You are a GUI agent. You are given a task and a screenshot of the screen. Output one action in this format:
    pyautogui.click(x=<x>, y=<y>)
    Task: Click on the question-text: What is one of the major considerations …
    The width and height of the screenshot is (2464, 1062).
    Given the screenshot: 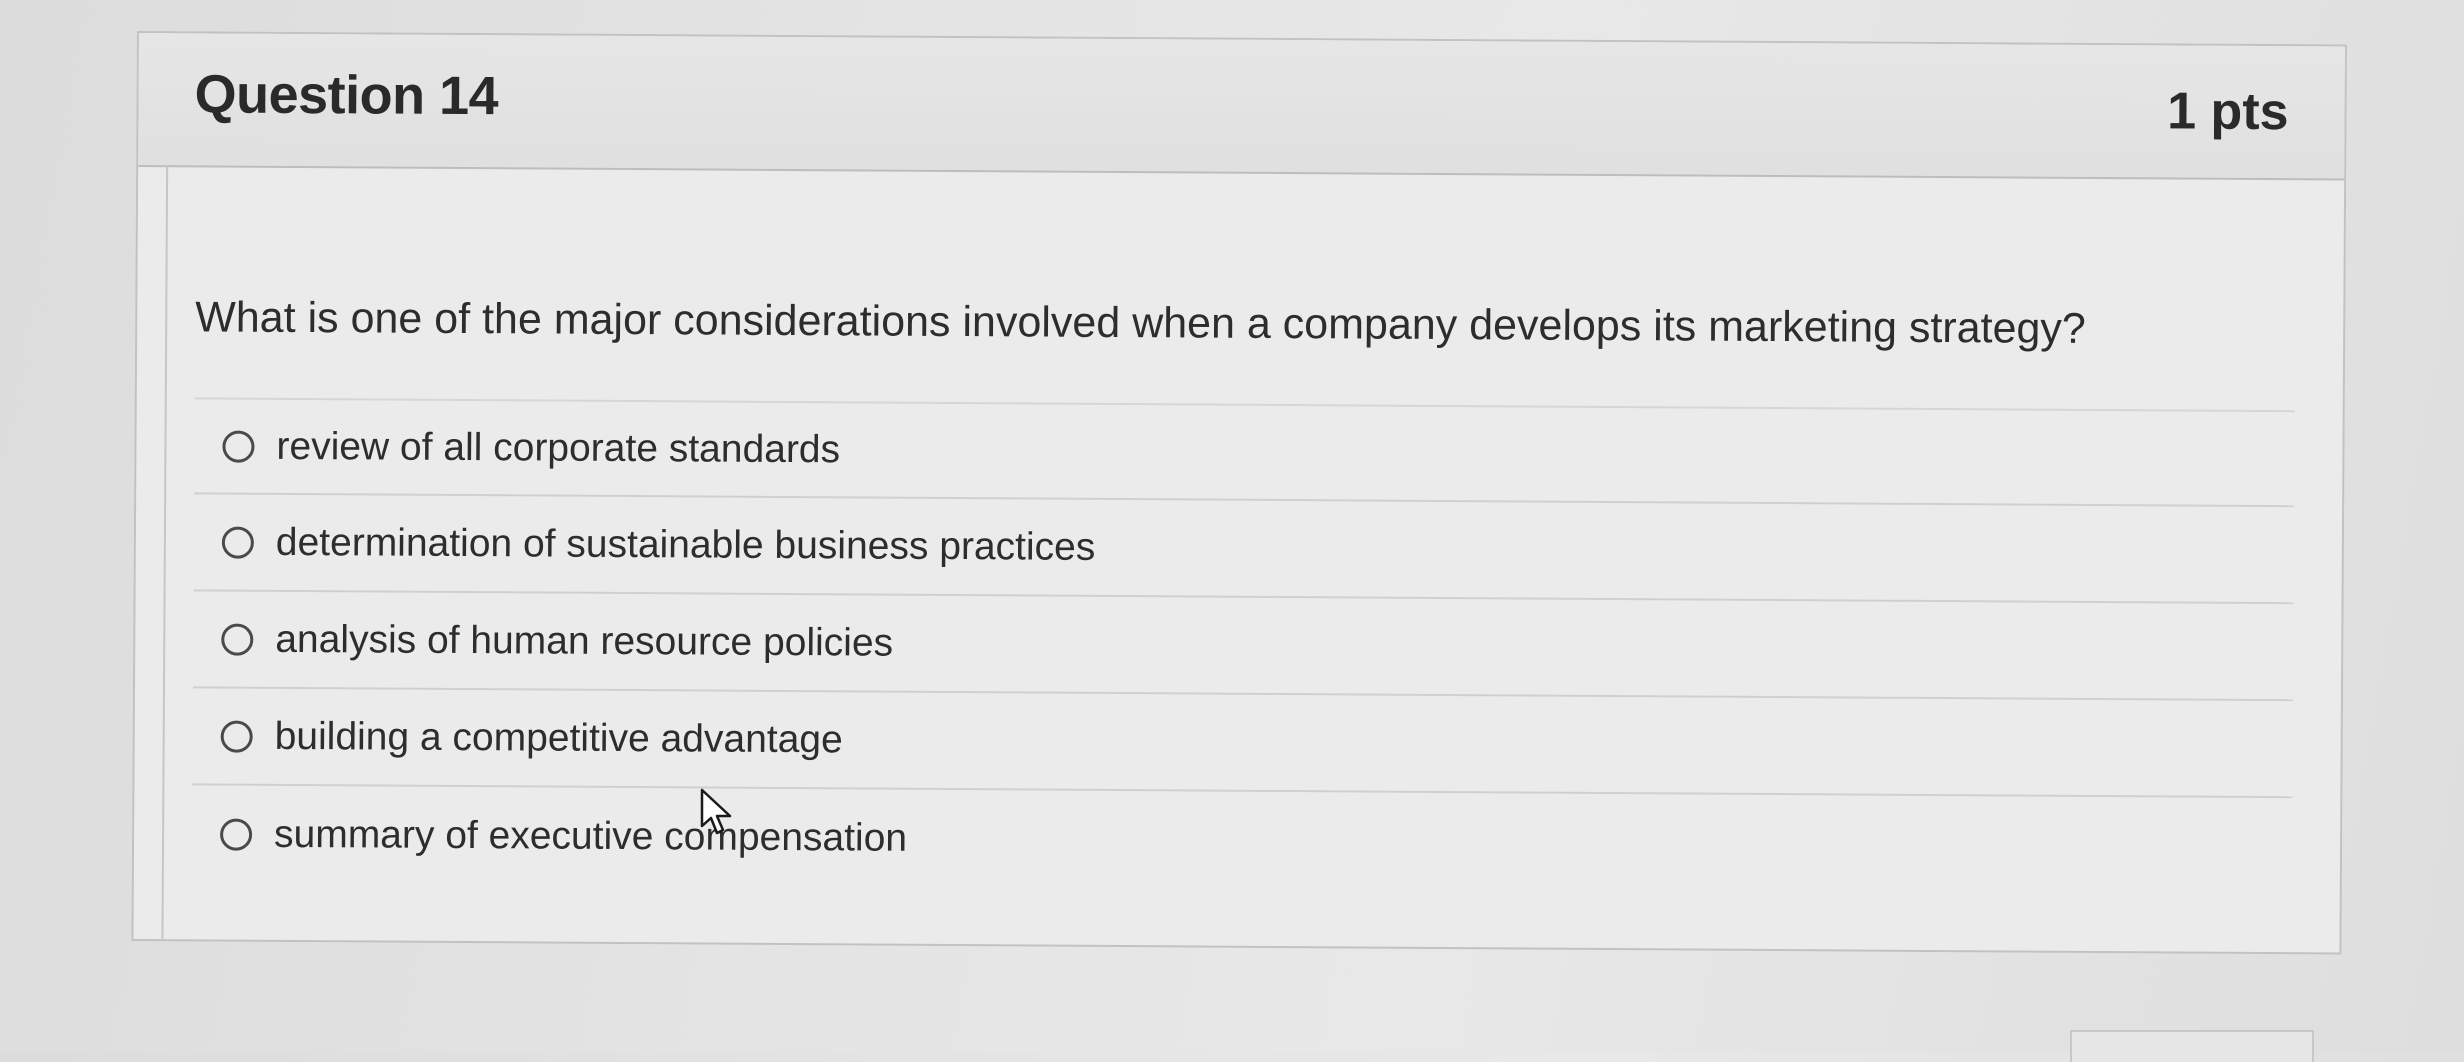 What is the action you would take?
    pyautogui.click(x=1140, y=323)
    